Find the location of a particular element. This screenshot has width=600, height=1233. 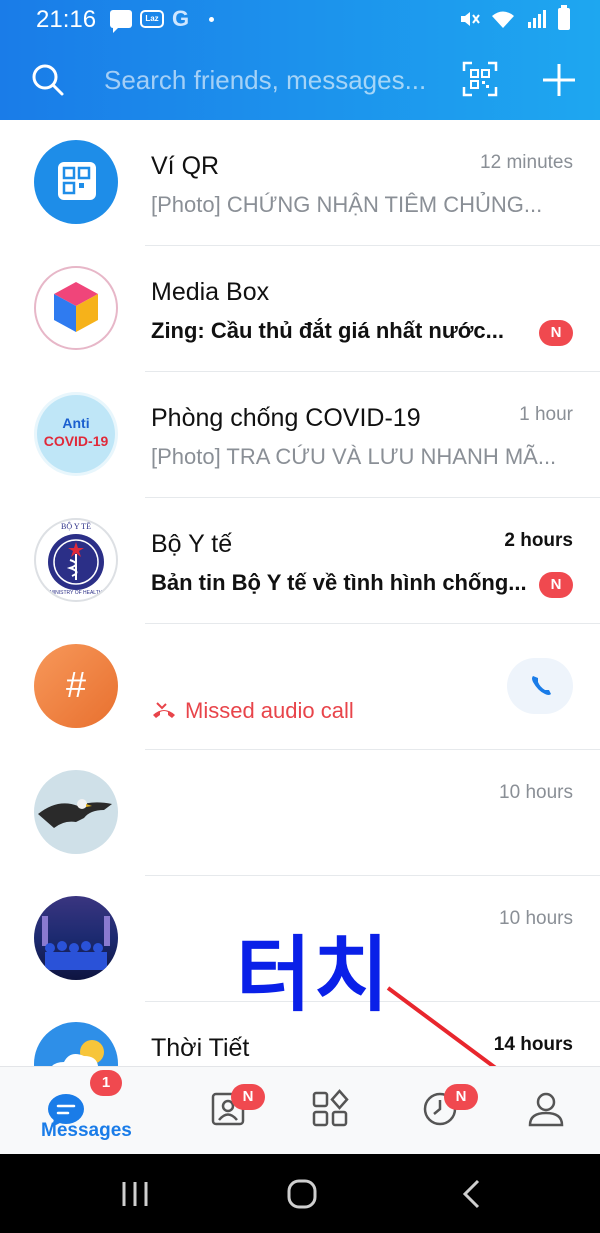

signal-icon is located at coordinates (537, 19).